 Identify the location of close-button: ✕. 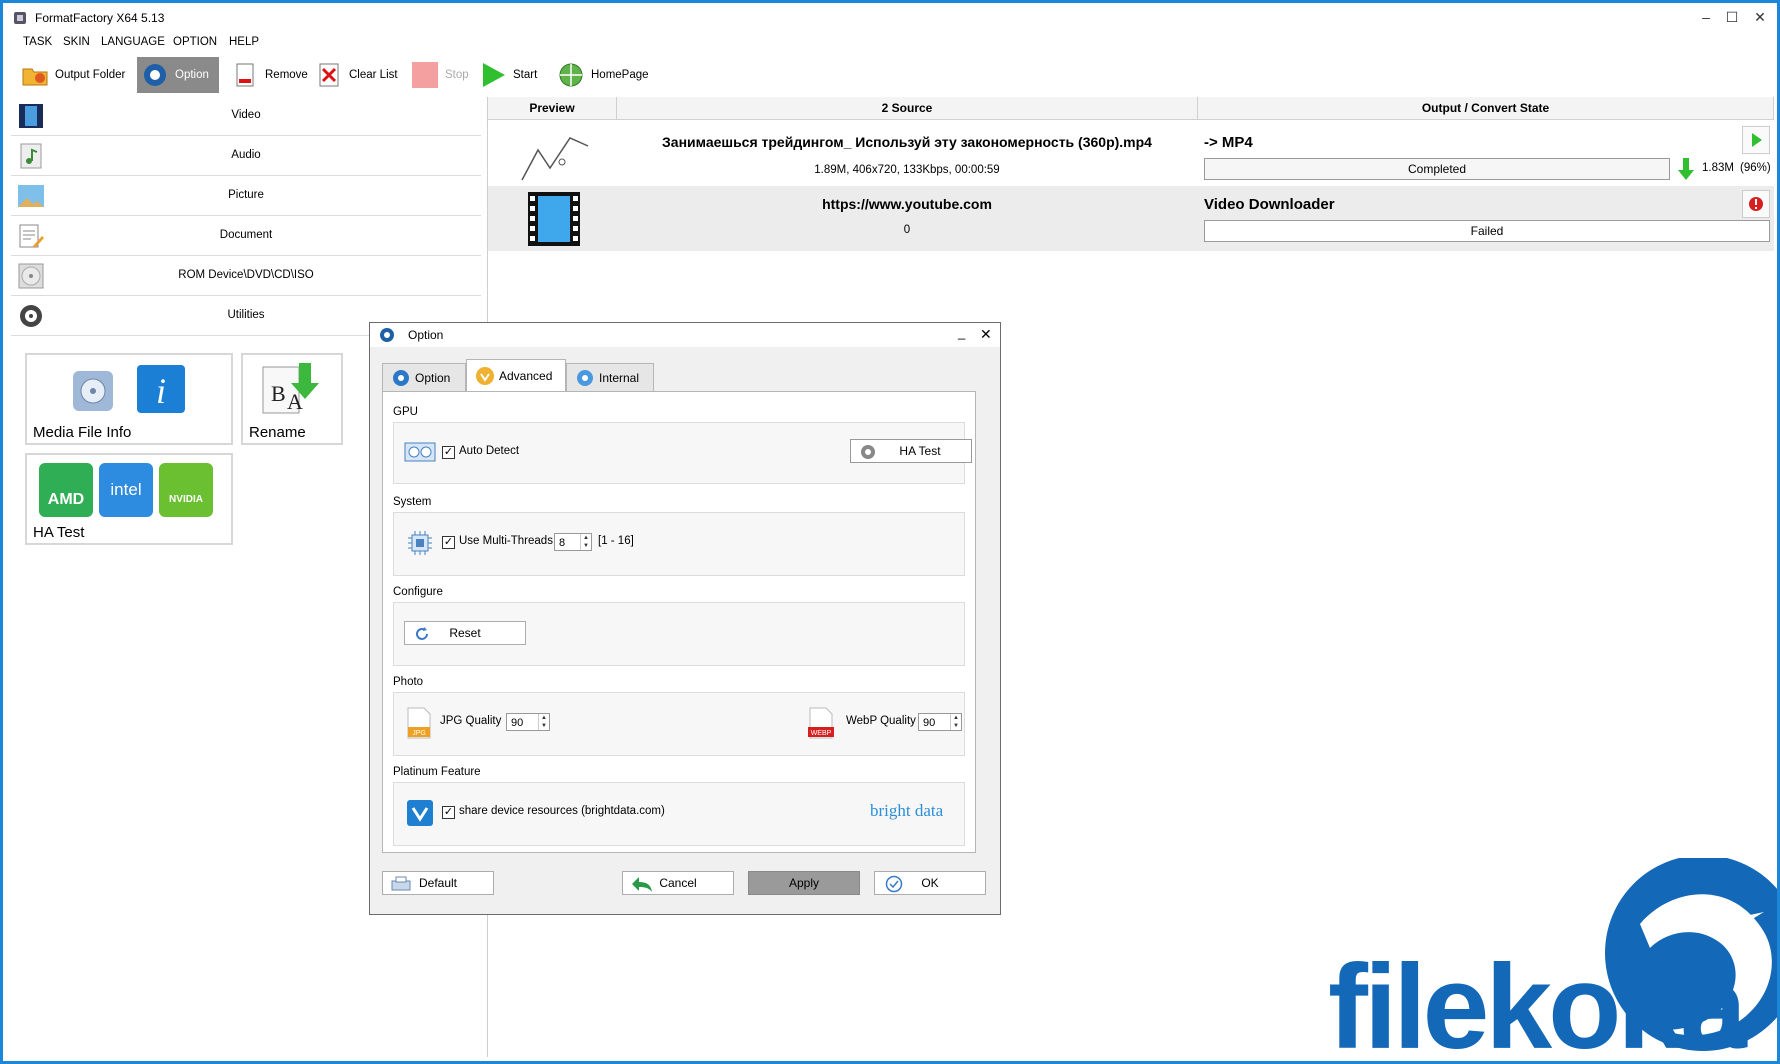
(1760, 17).